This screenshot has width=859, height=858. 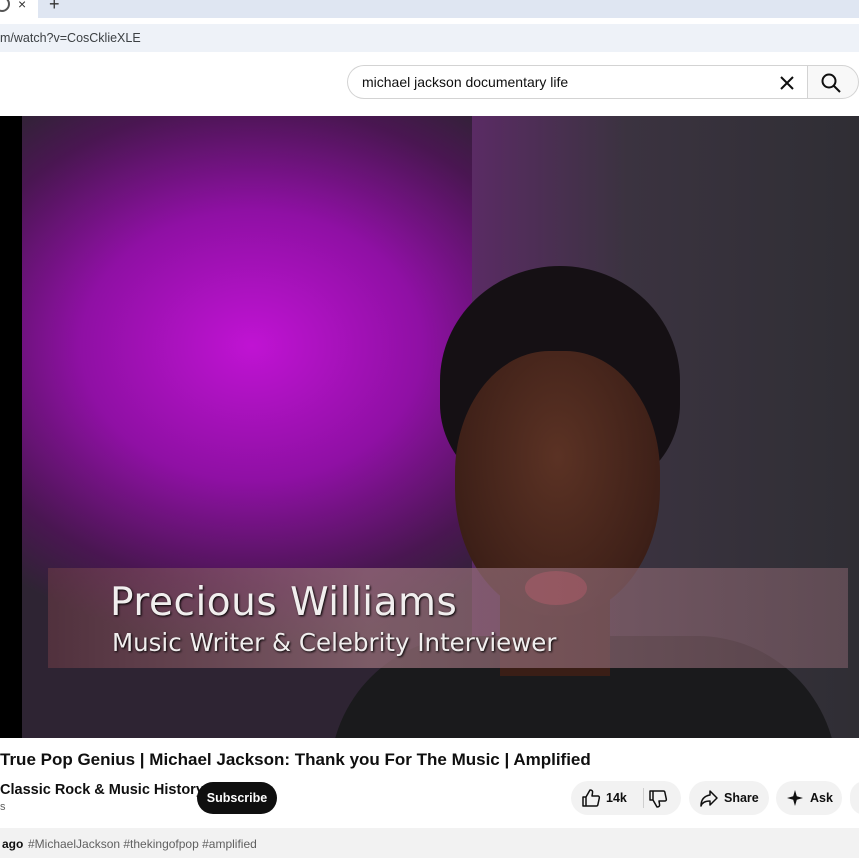 I want to click on like-button: 14k, so click(x=607, y=798).